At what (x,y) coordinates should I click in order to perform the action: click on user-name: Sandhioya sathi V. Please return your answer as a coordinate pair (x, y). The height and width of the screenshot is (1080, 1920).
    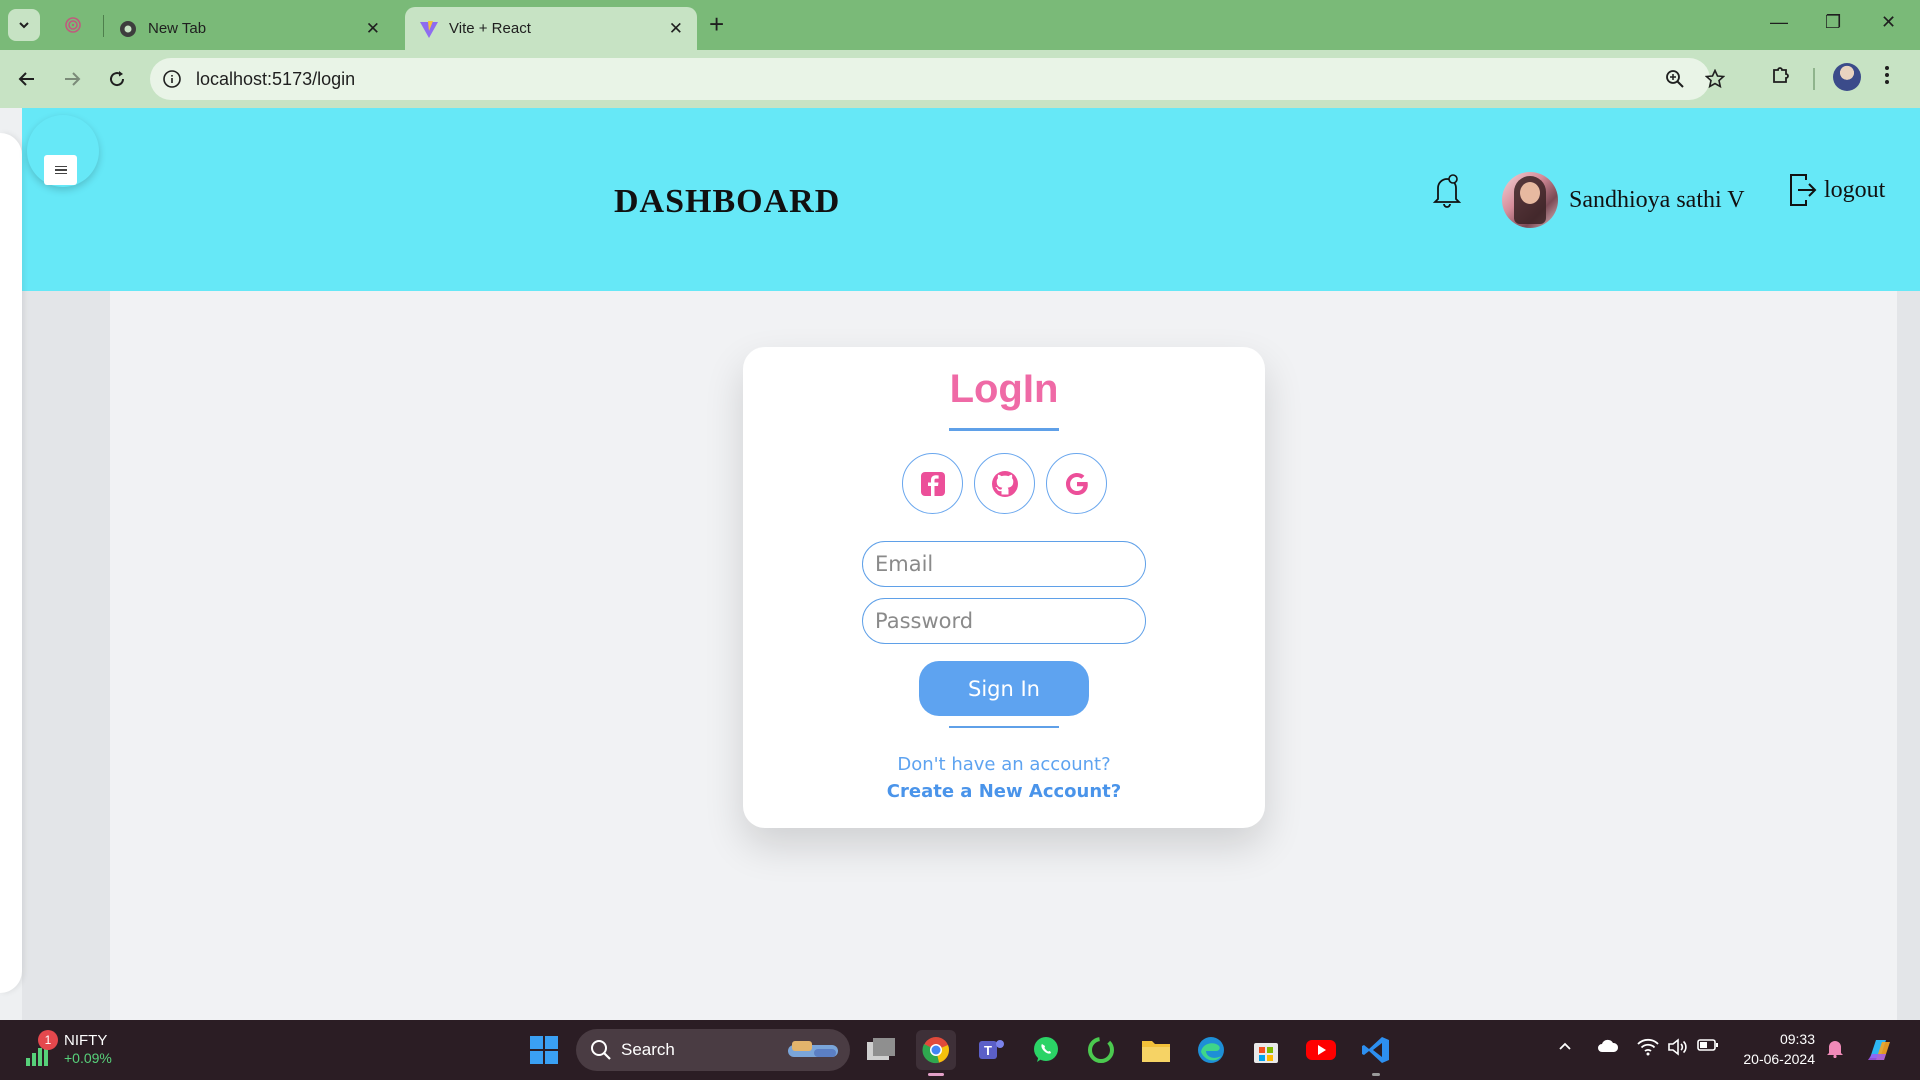
    Looking at the image, I should click on (1657, 200).